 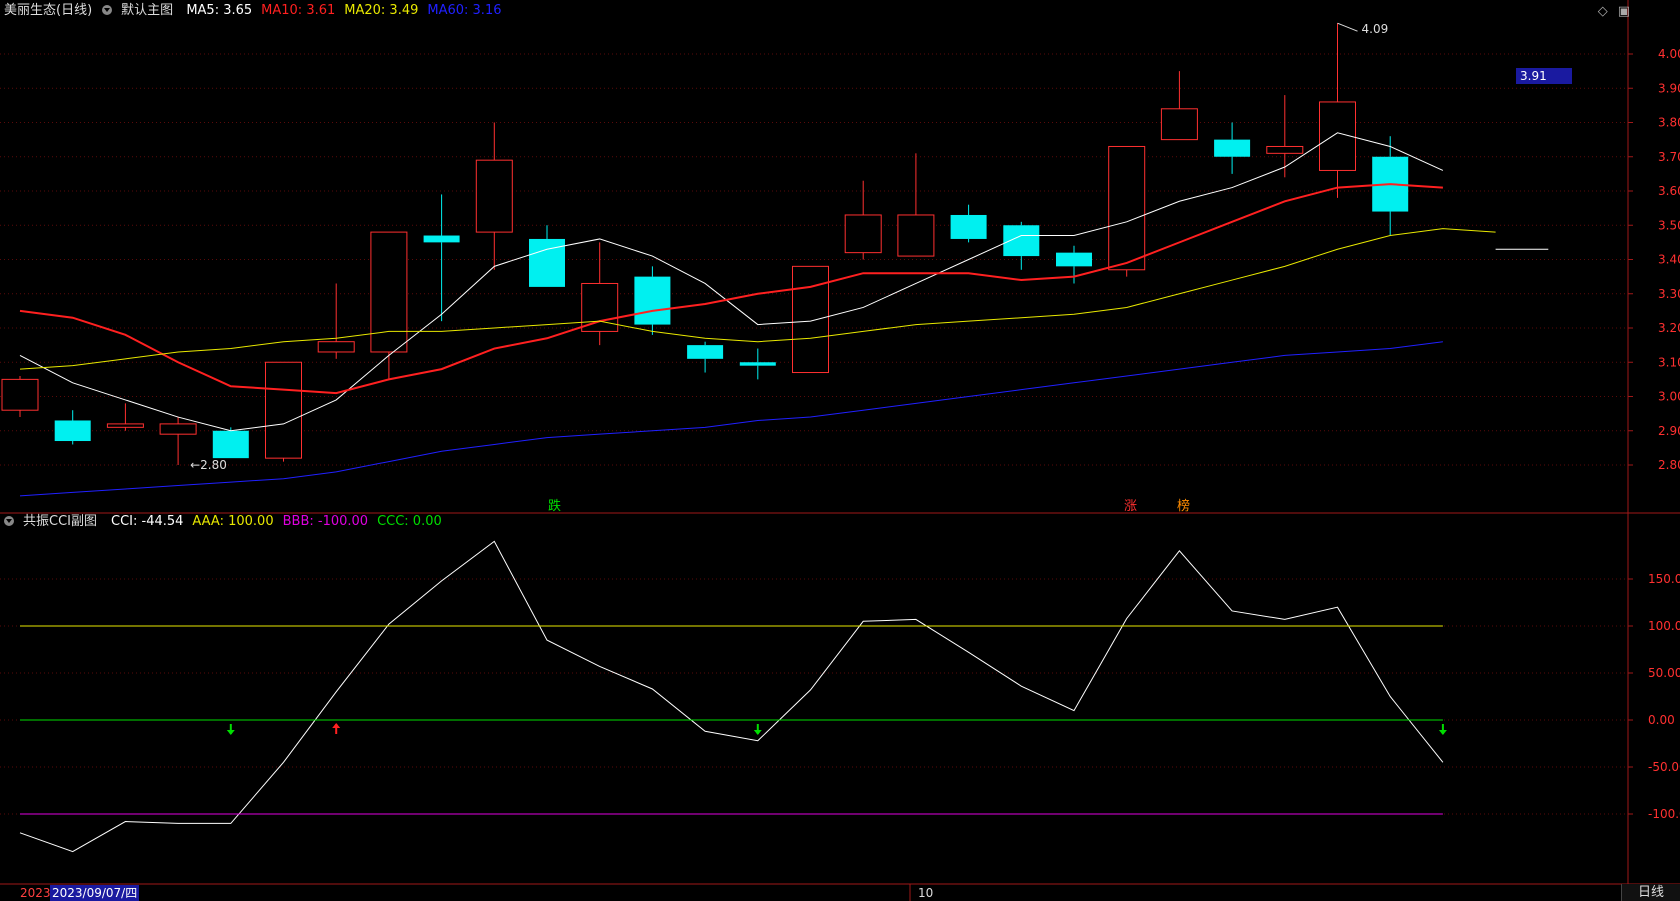 I want to click on up-arrow-icon, so click(x=336, y=728).